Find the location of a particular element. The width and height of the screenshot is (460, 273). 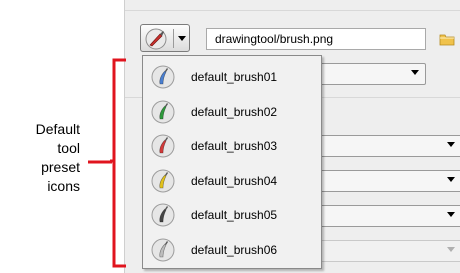

preset-dropdown-button is located at coordinates (165, 38).